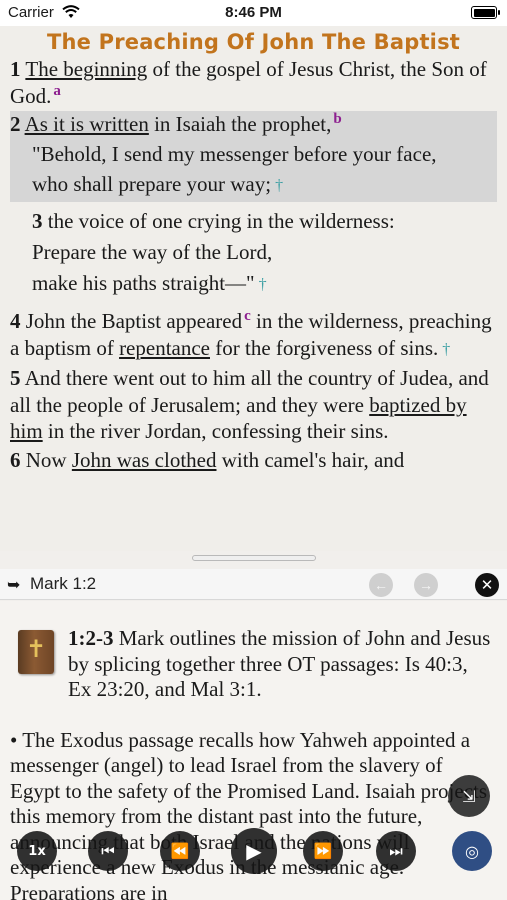  What do you see at coordinates (324, 347) in the screenshot?
I see `verse-text: for the forgiveness of sins.` at bounding box center [324, 347].